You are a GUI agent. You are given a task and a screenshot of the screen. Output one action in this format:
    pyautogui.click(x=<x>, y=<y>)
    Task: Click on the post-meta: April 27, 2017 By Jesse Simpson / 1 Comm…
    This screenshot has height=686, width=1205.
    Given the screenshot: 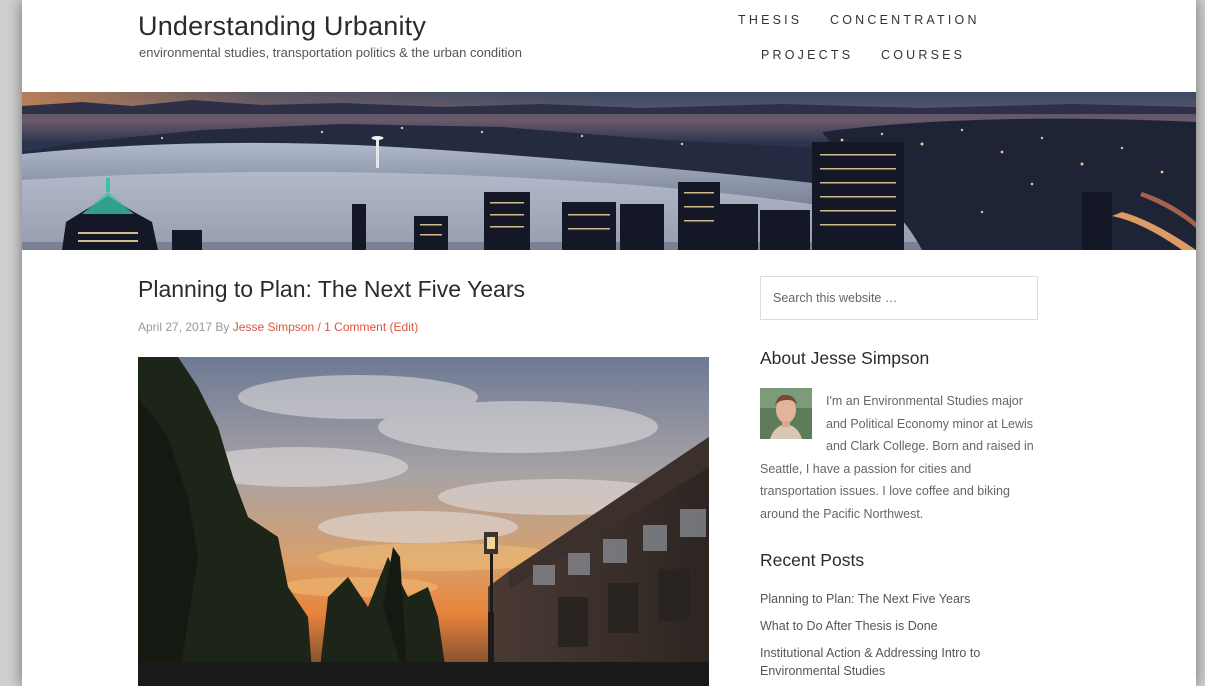 What is the action you would take?
    pyautogui.click(x=278, y=327)
    